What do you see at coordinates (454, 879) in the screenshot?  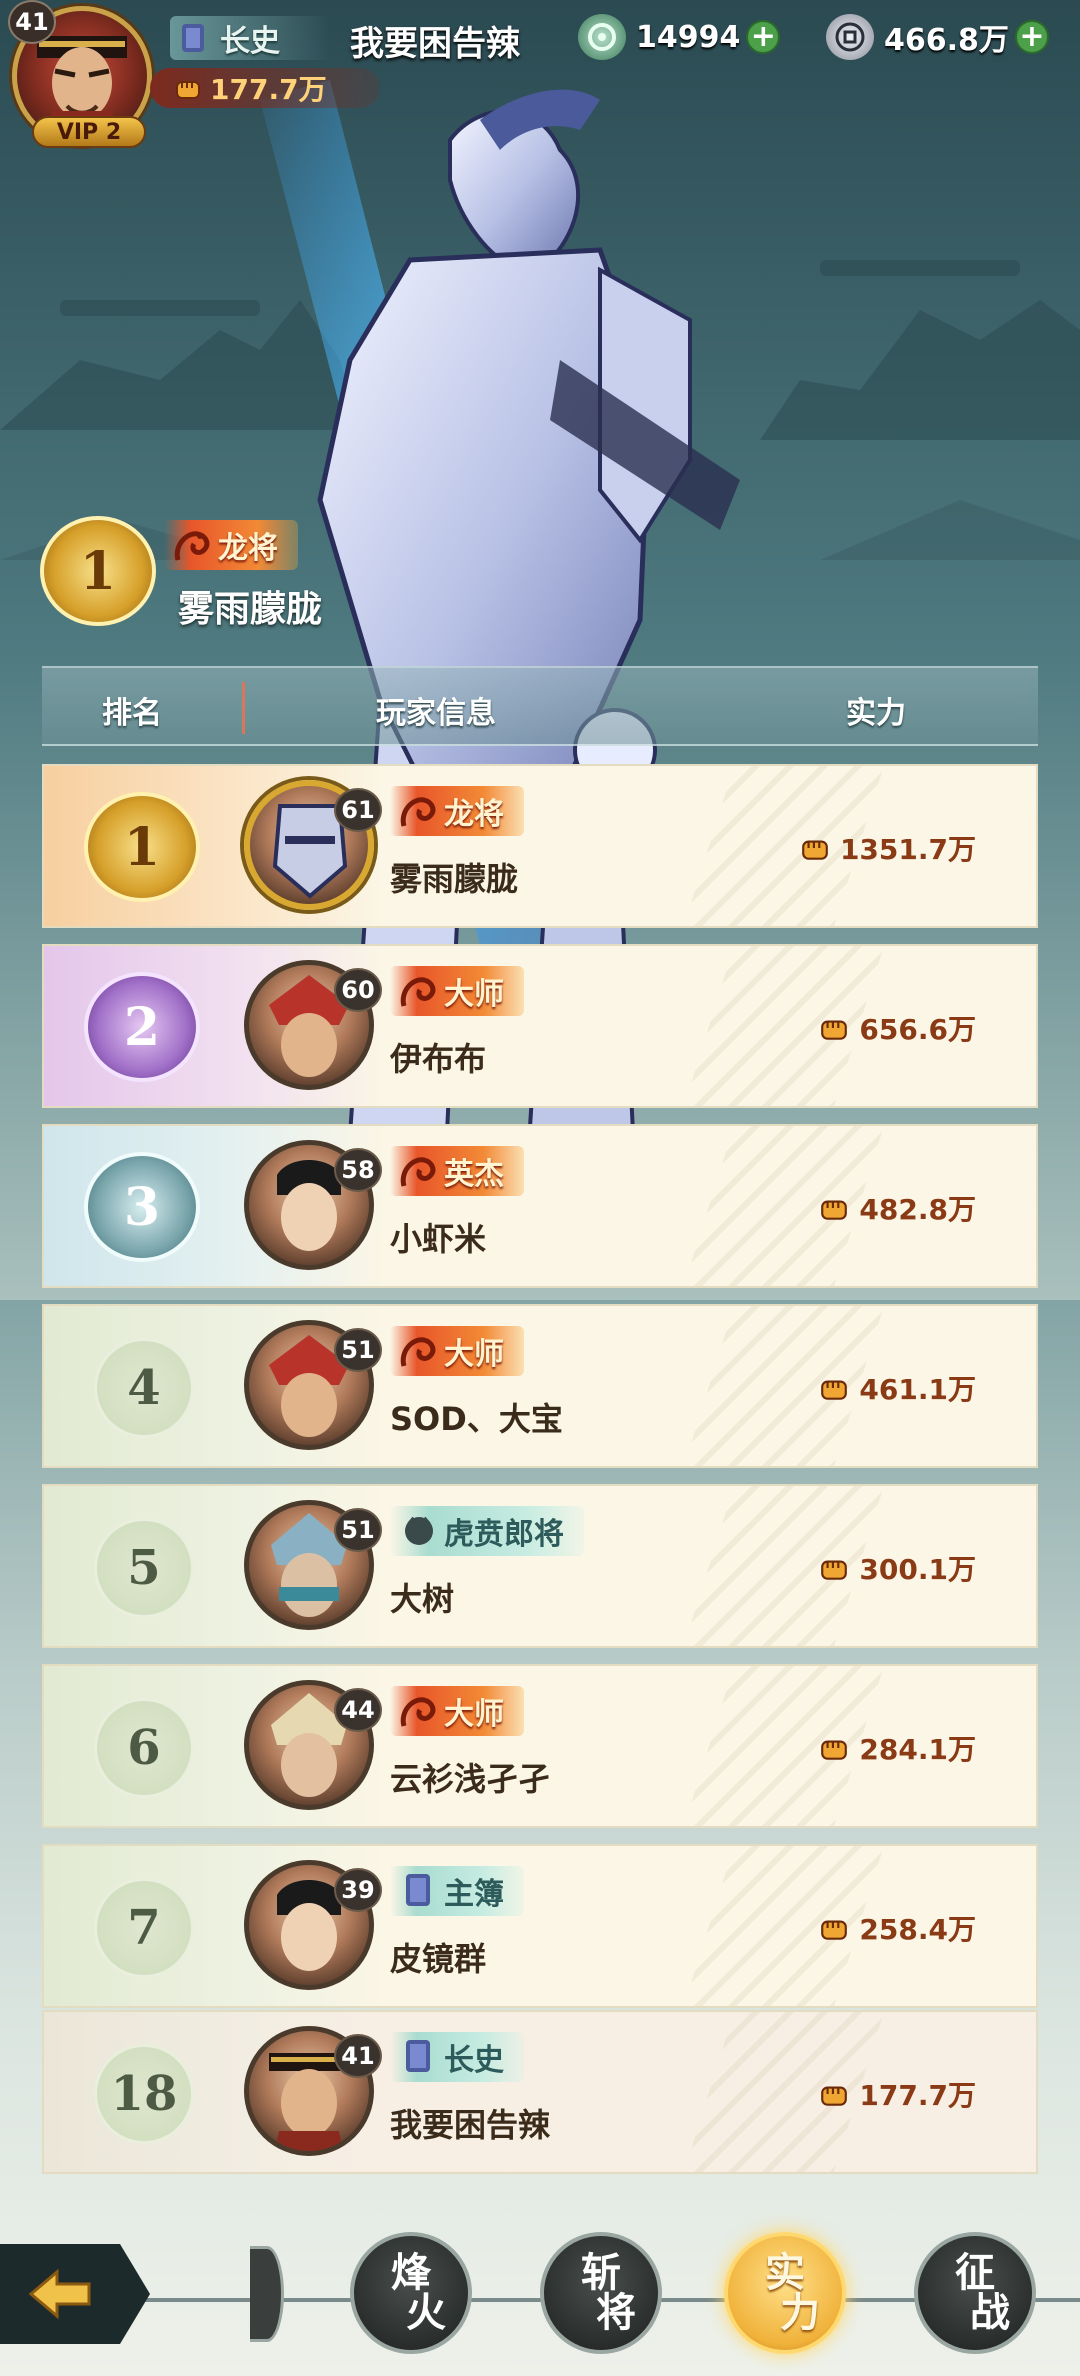 I see `player-name: 雾雨朦胧` at bounding box center [454, 879].